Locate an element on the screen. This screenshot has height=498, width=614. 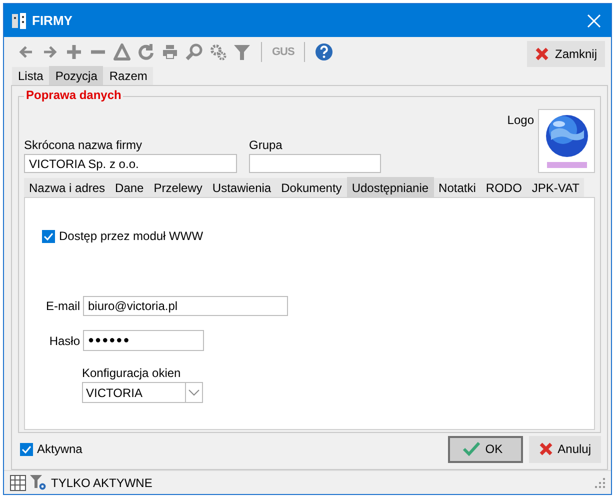
view-tab: Pozycja is located at coordinates (76, 75).